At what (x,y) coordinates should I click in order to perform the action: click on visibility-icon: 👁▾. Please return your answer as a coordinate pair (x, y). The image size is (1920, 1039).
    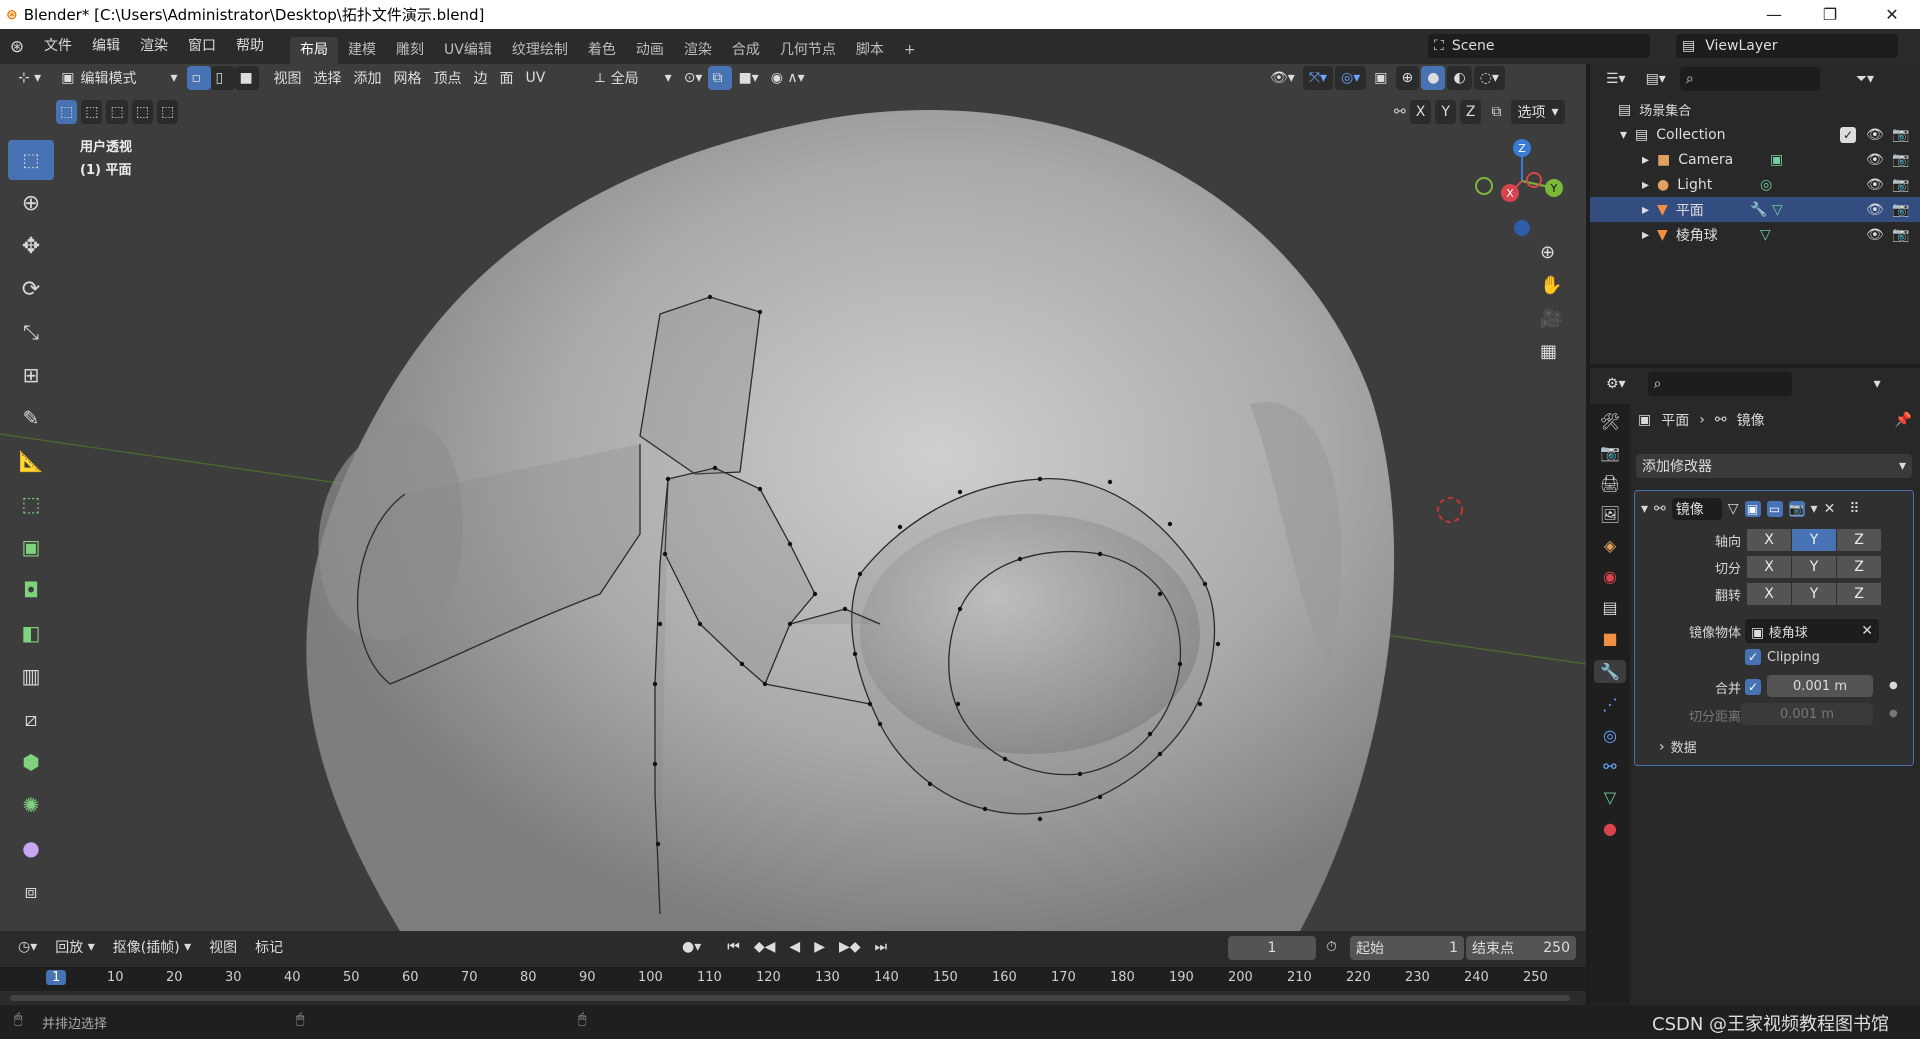
    Looking at the image, I should click on (1282, 78).